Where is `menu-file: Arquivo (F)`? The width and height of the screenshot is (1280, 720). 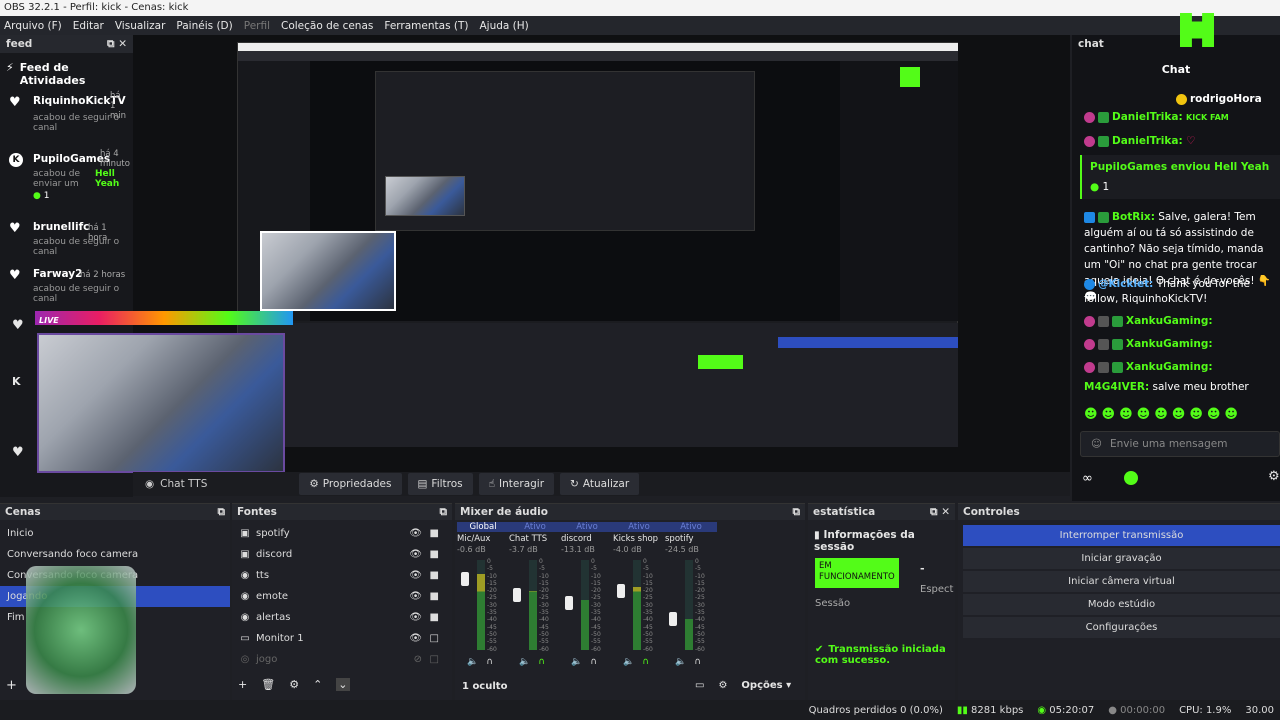 menu-file: Arquivo (F) is located at coordinates (33, 26).